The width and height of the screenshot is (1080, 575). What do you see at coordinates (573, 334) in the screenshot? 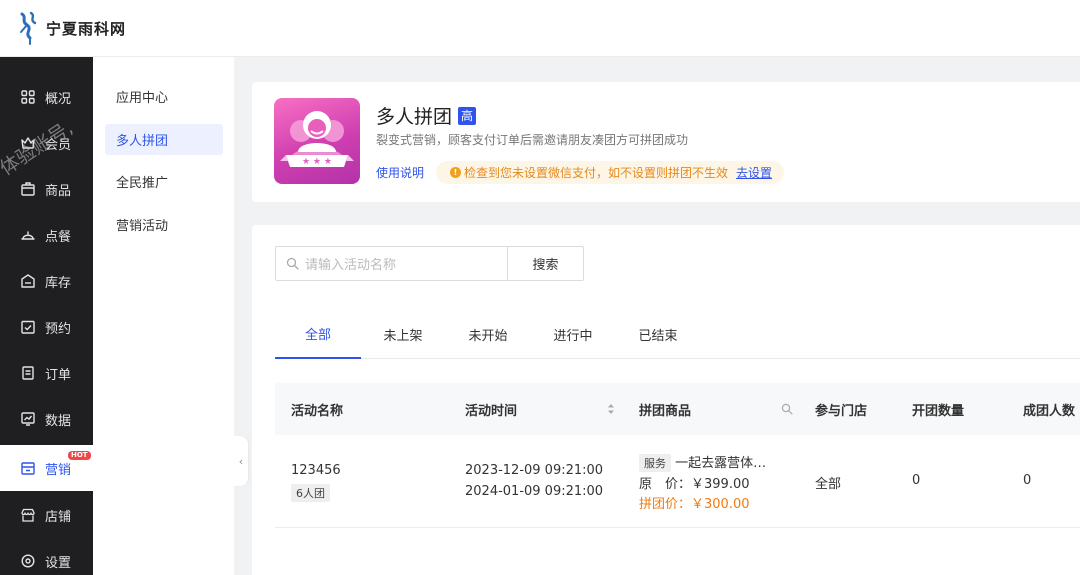
I see `tab-in-progress: 进行中` at bounding box center [573, 334].